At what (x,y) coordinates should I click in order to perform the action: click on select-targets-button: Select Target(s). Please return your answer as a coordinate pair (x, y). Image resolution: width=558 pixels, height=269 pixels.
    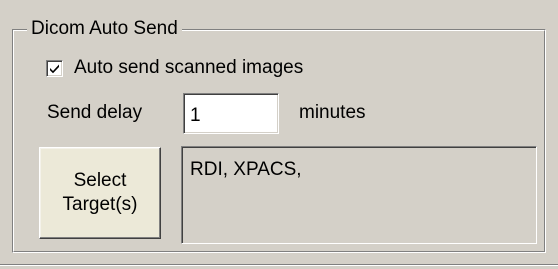
    Looking at the image, I should click on (100, 193).